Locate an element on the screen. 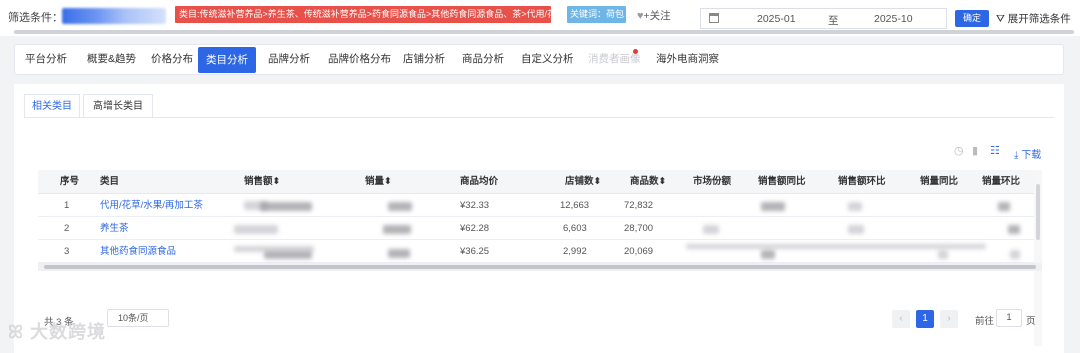 This screenshot has height=353, width=1080. goto-page-suffix: 页 is located at coordinates (1031, 321).